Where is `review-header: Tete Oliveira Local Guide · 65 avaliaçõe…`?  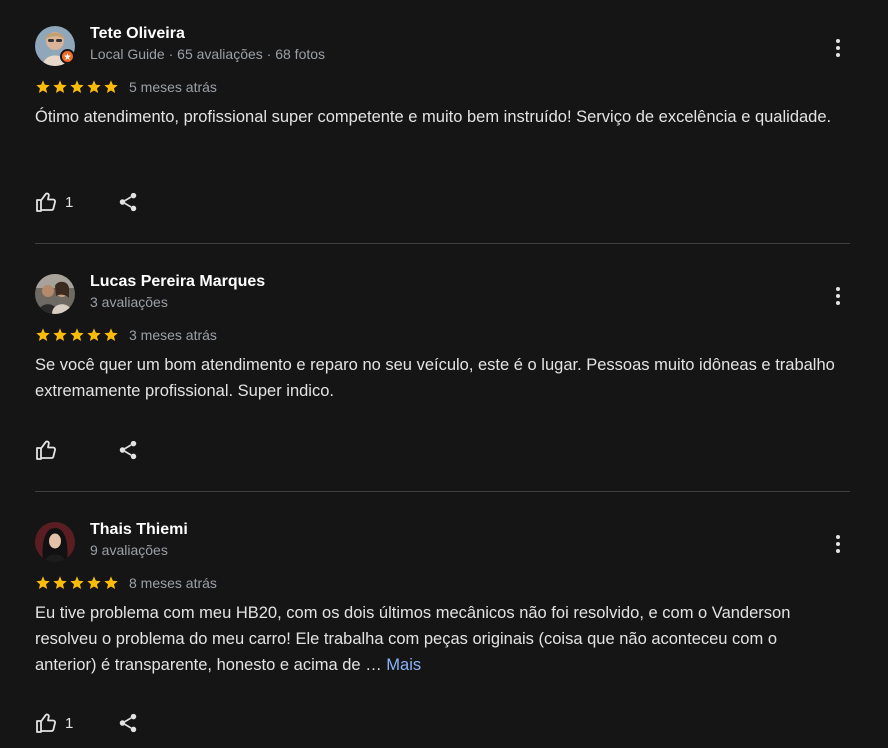
review-header: Tete Oliveira Local Guide · 65 avaliaçõe… is located at coordinates (442, 48).